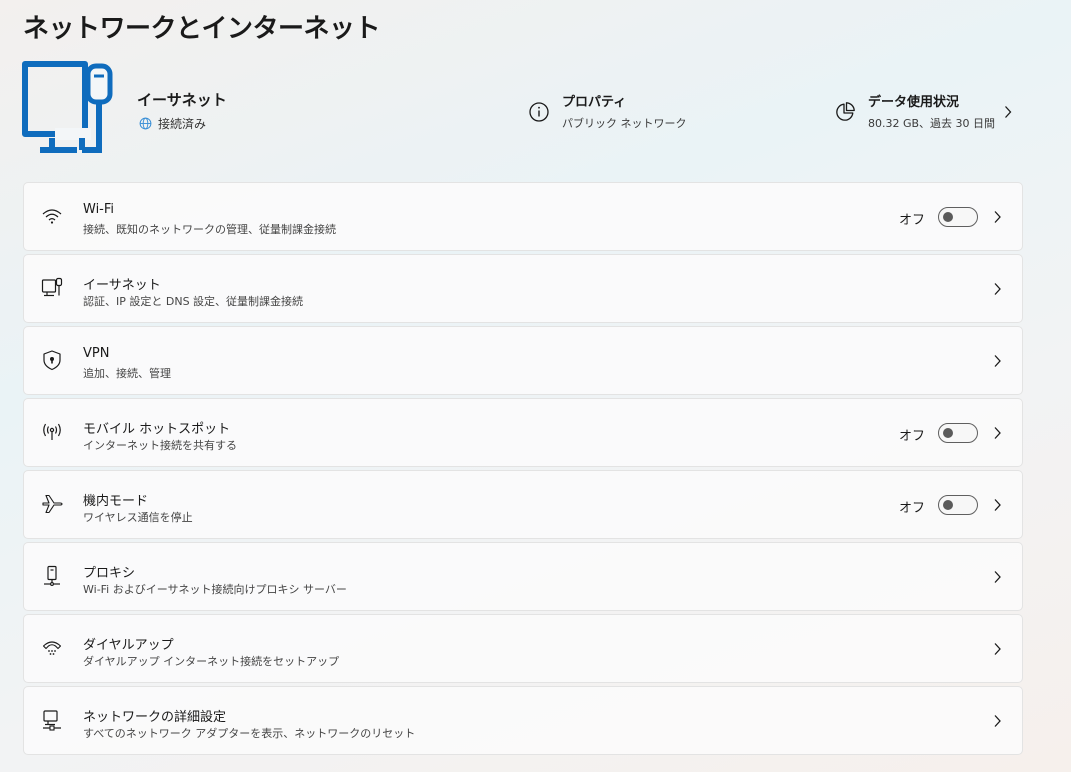  Describe the element at coordinates (52, 720) in the screenshot. I see `advanced-network-icon` at that location.